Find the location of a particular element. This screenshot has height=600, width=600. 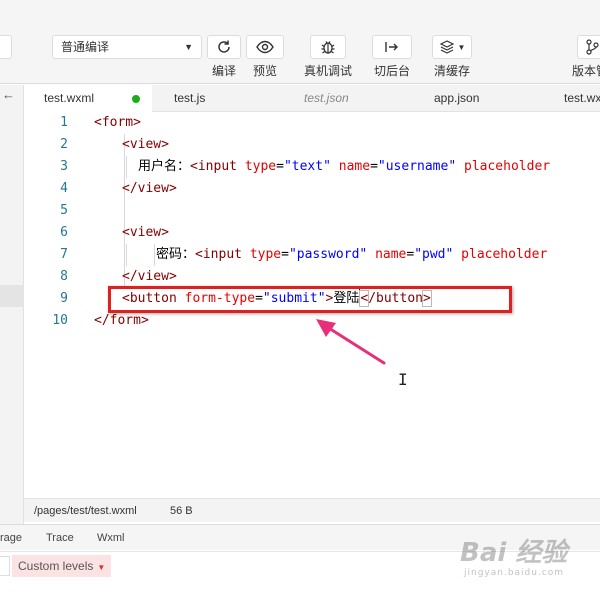

remote-debug-label: 真机调试 is located at coordinates (328, 71).